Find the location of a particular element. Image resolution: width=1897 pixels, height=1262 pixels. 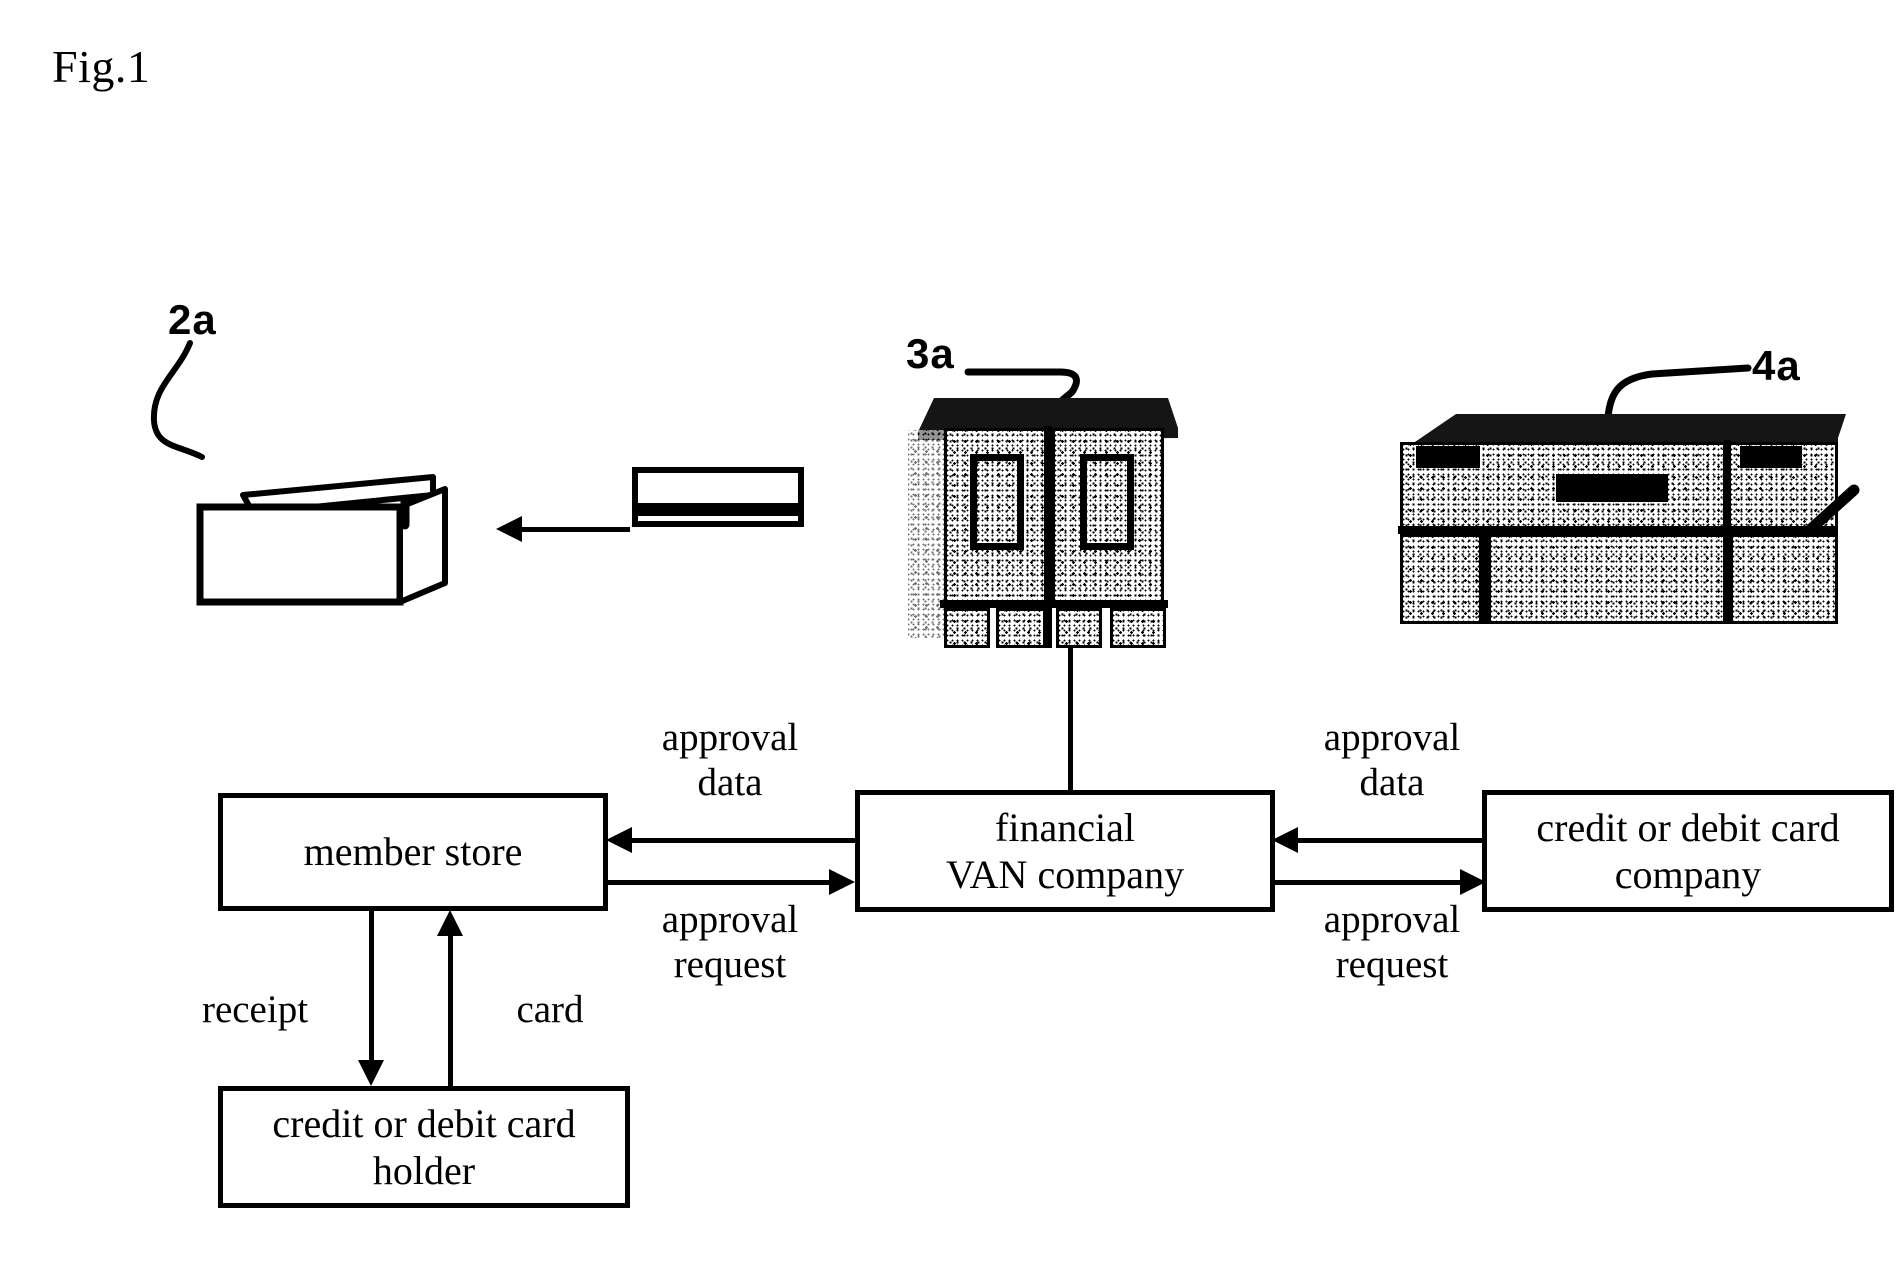

mainframe-seam-v1 is located at coordinates (1485, 578).